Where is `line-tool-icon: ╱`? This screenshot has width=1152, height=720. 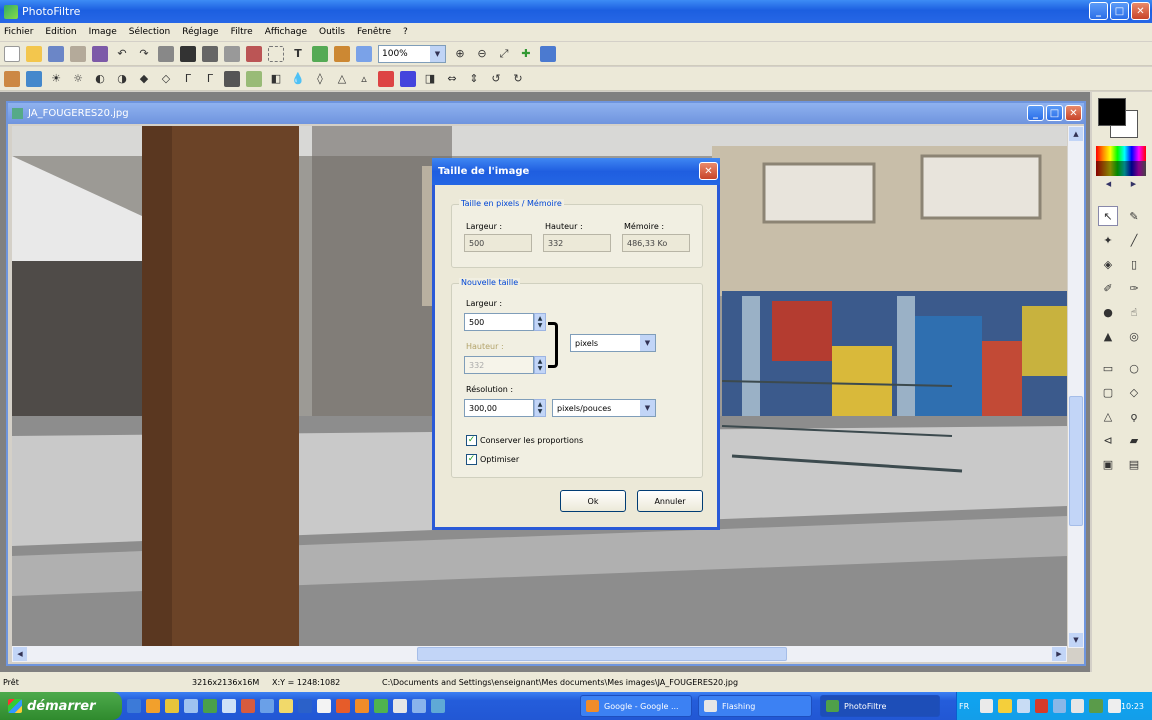 line-tool-icon: ╱ is located at coordinates (1134, 240).